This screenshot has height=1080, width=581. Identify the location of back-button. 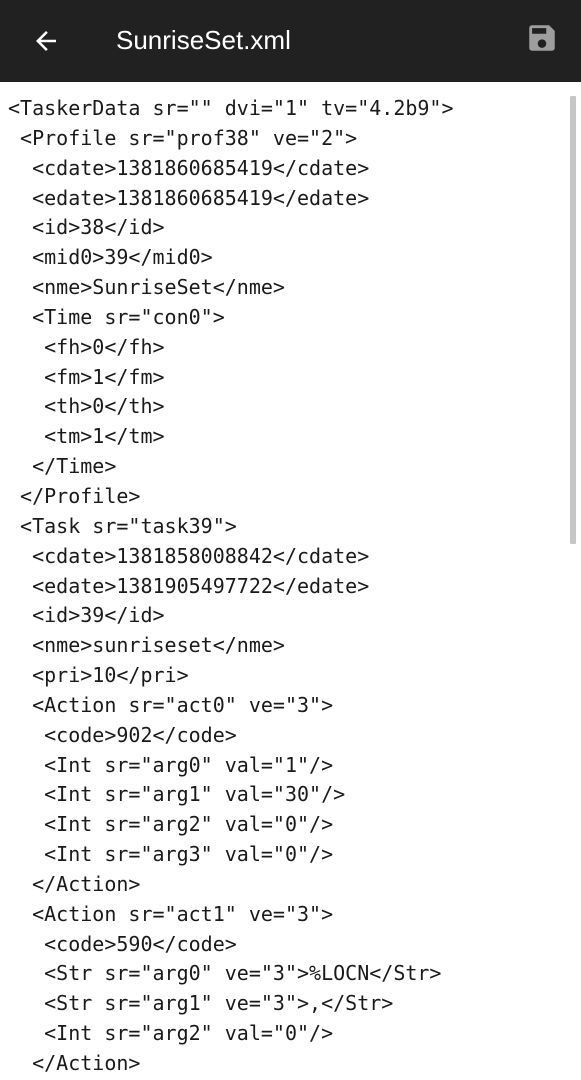
(46, 41).